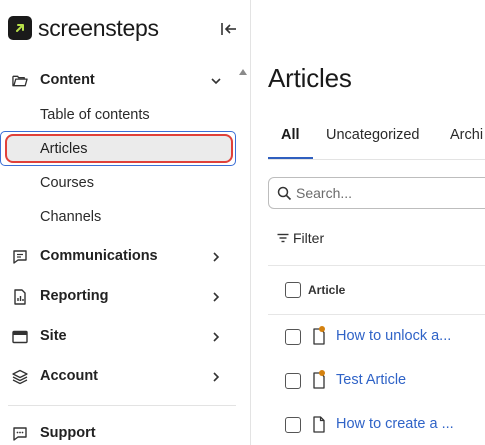  I want to click on collapse-sidebar-button, so click(229, 29).